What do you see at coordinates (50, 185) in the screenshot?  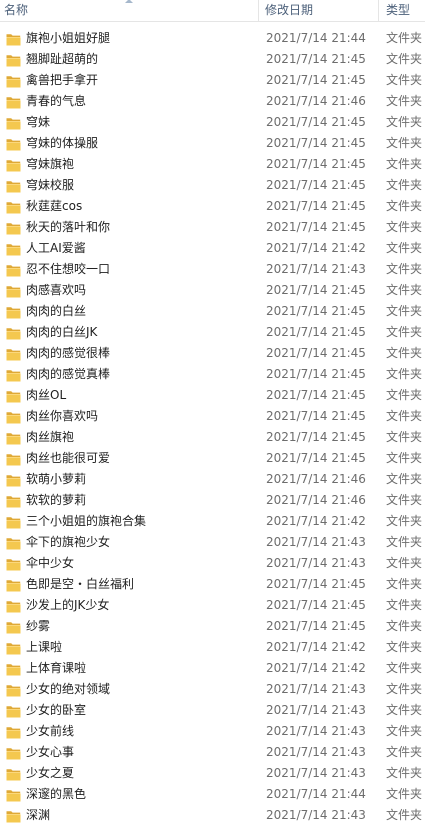 I see `folder-name: 穹妹校服` at bounding box center [50, 185].